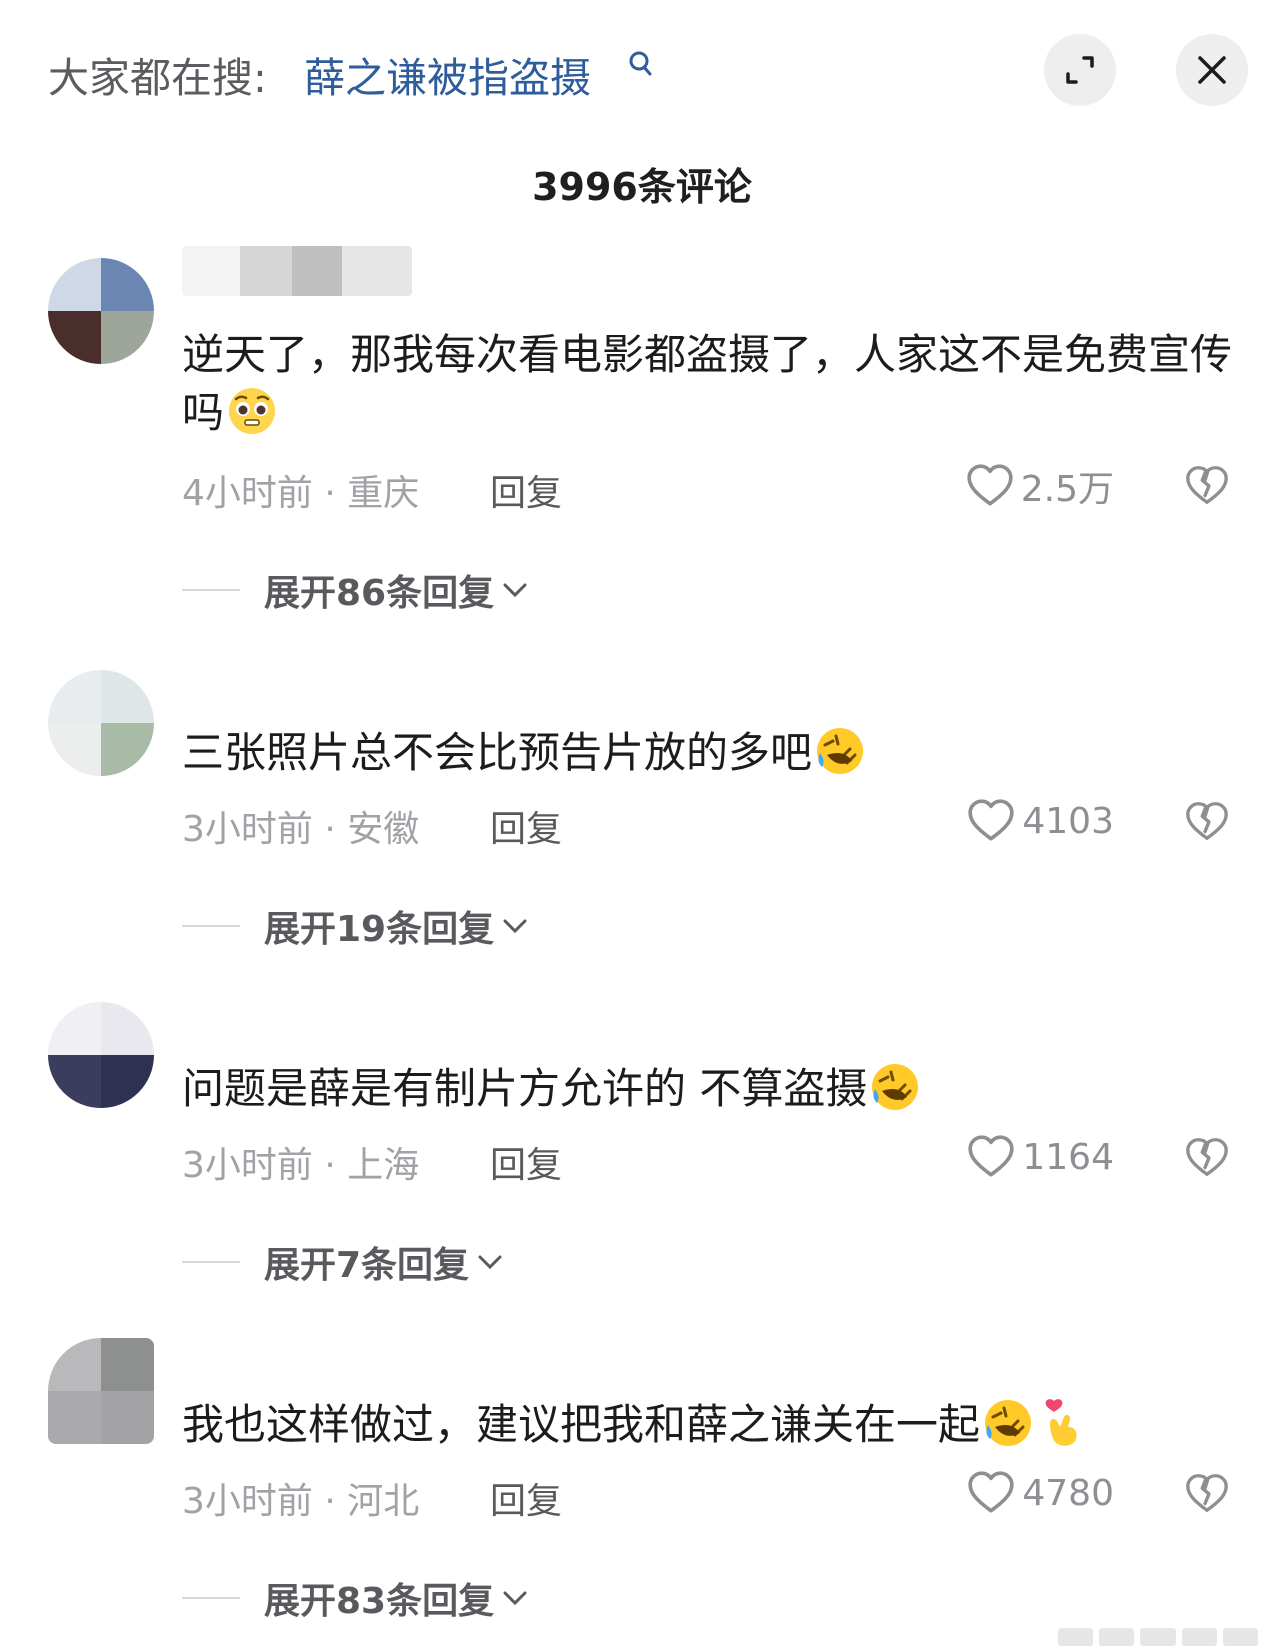  Describe the element at coordinates (301, 1501) in the screenshot. I see `time-location: 3小时前 · 河北` at that location.